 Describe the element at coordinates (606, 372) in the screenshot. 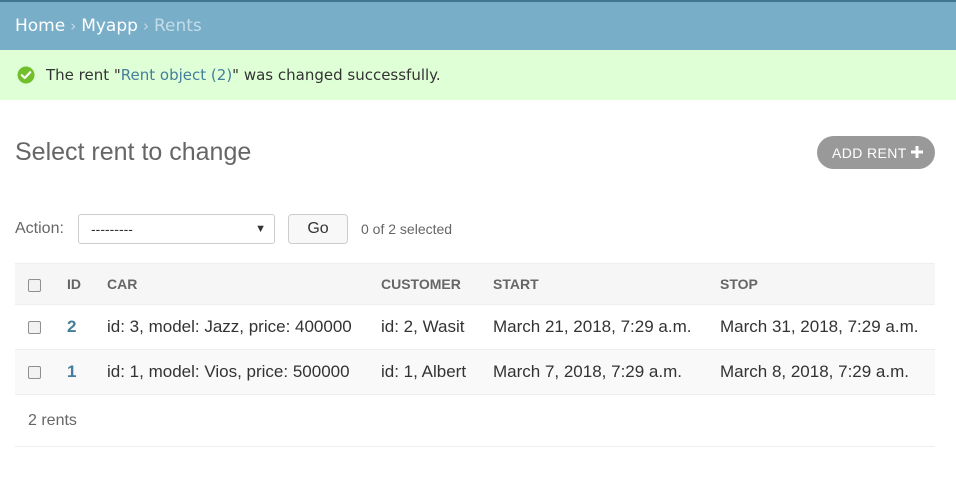

I see `start-cell: March 7, 2018, 7:29 a.m.` at that location.